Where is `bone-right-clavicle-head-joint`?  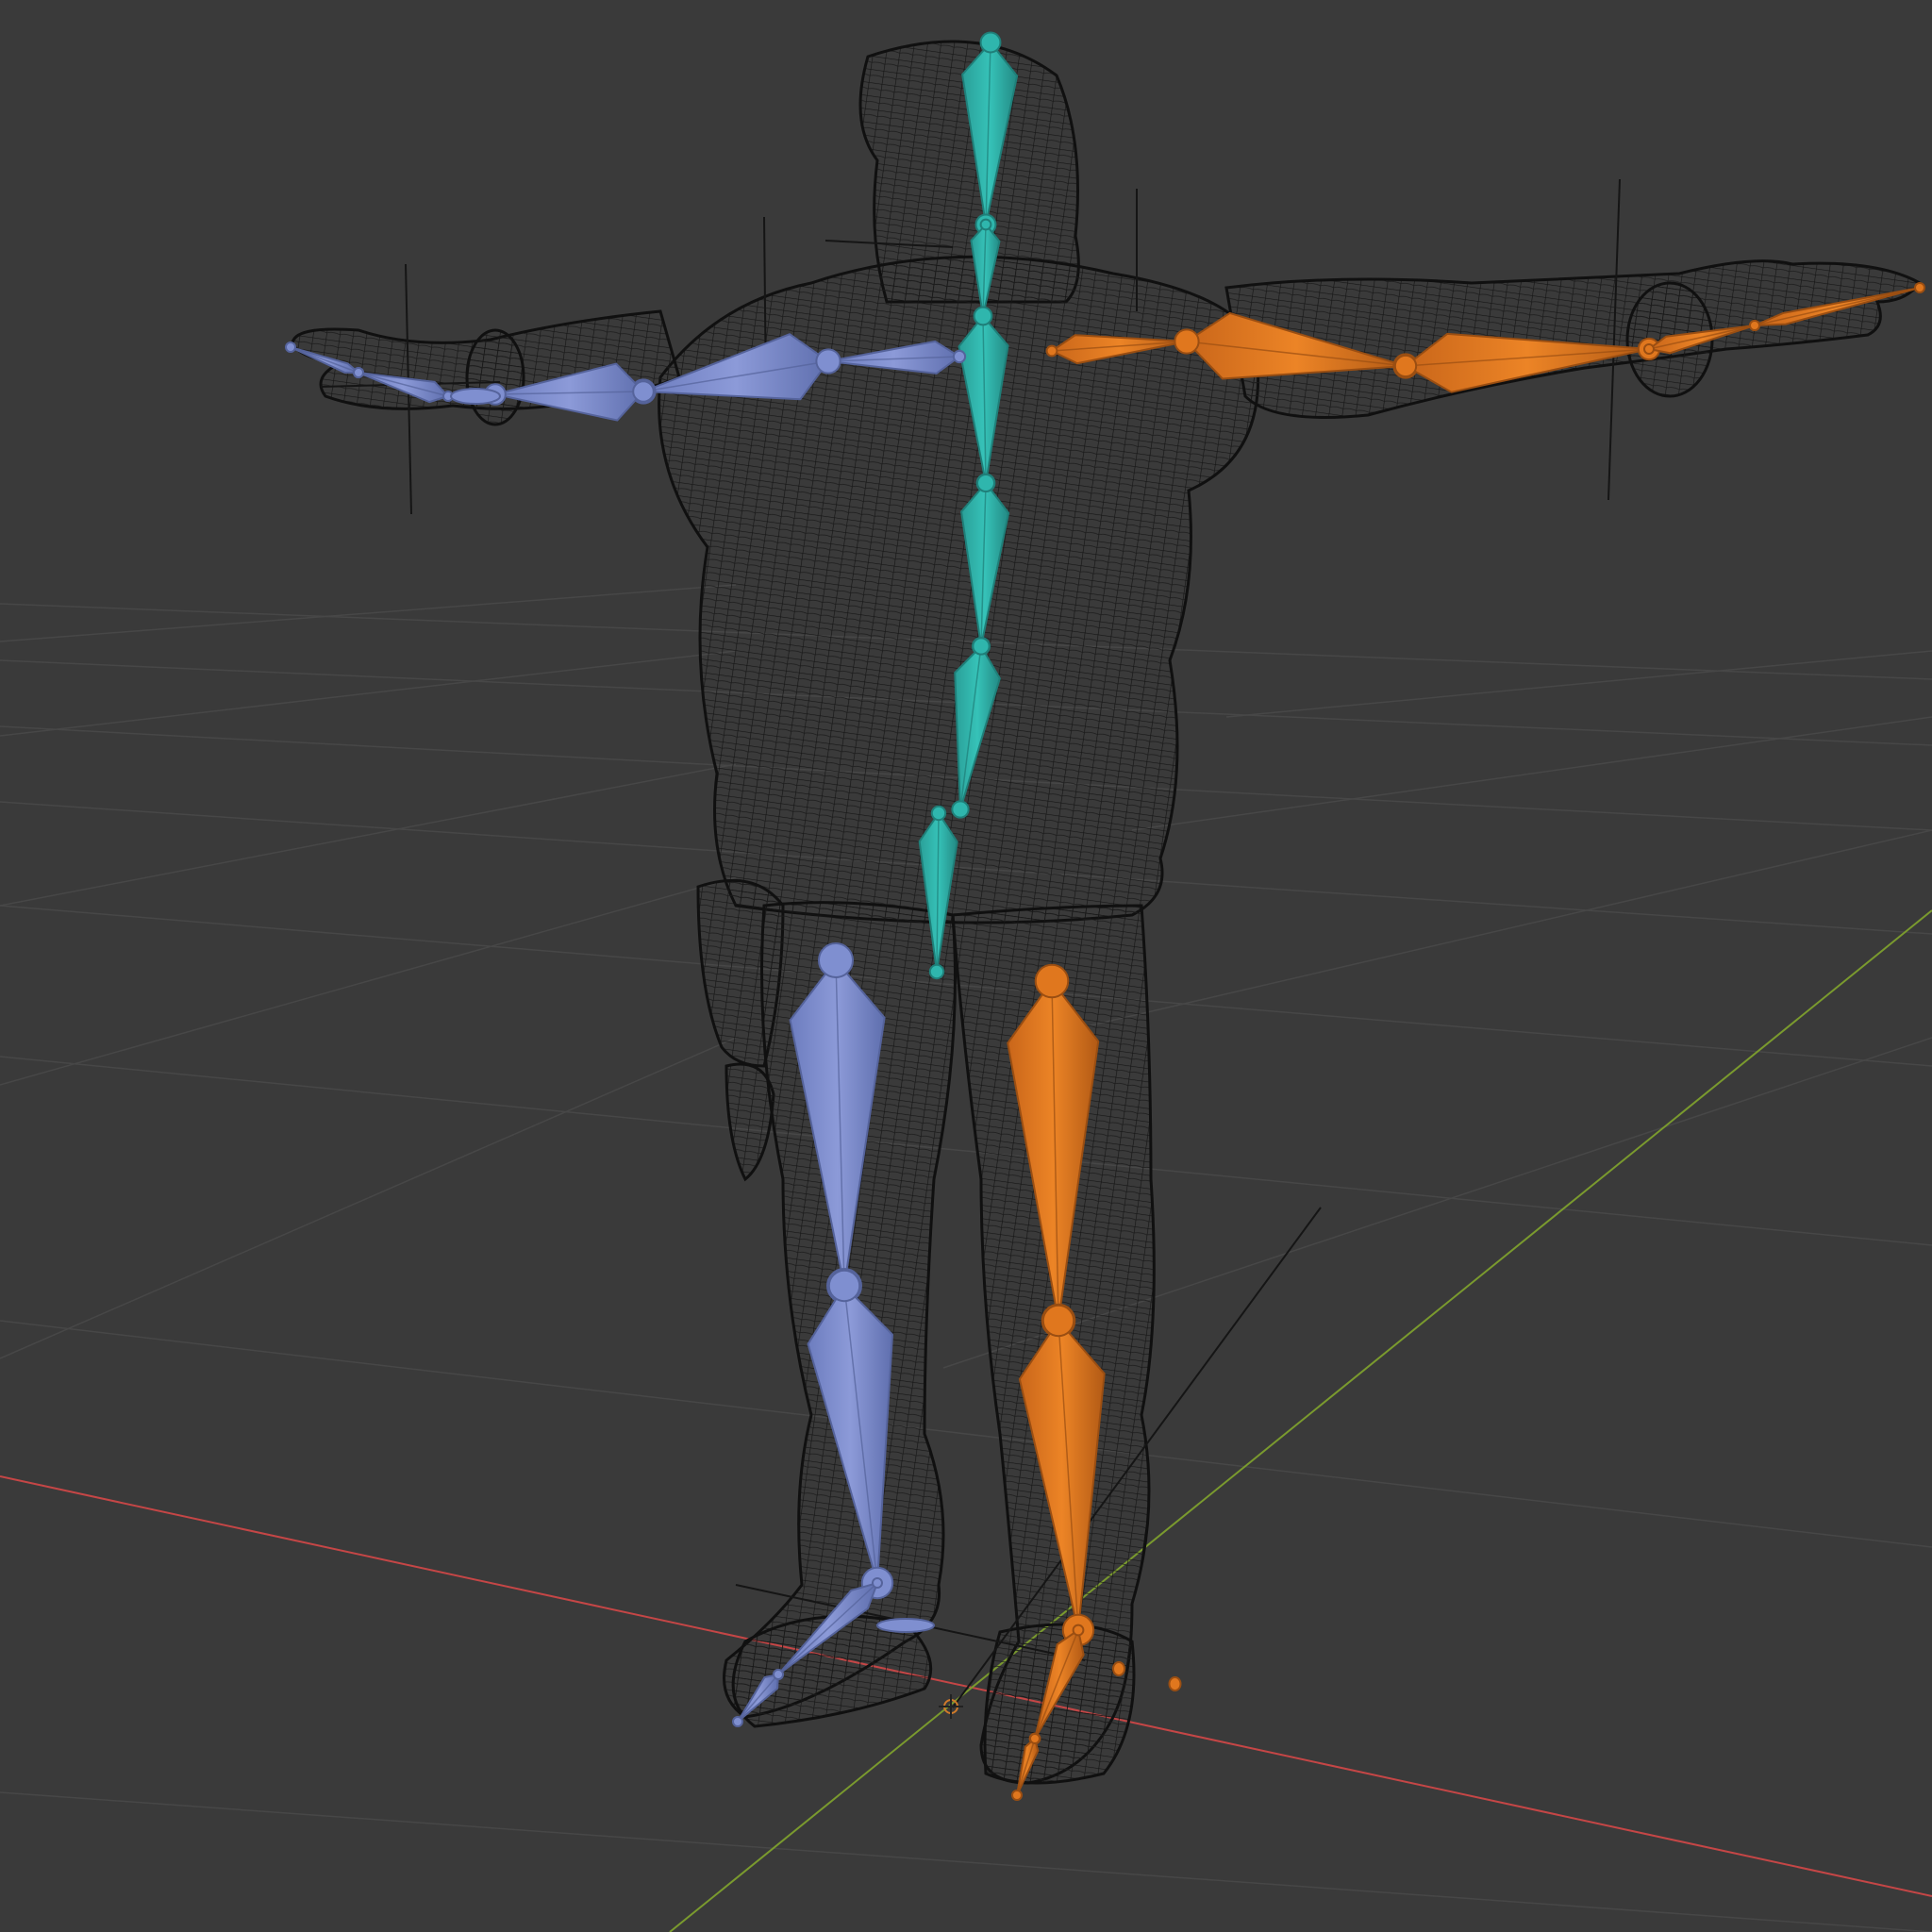 bone-right-clavicle-head-joint is located at coordinates (1052, 351).